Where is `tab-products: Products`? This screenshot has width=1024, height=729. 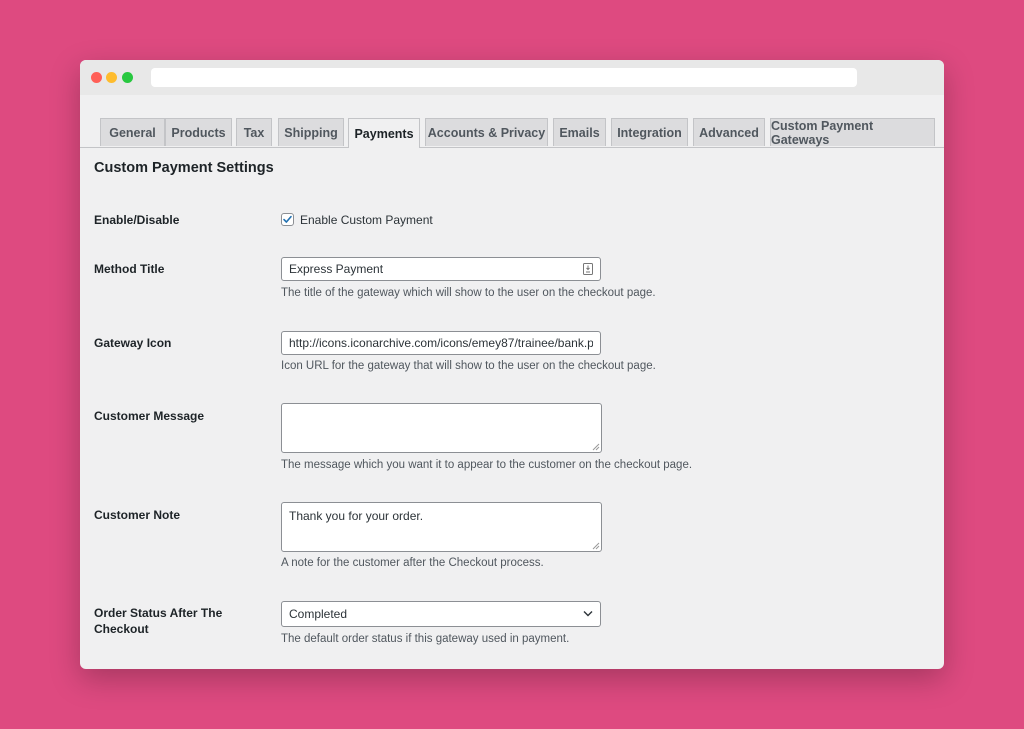 tab-products: Products is located at coordinates (198, 132).